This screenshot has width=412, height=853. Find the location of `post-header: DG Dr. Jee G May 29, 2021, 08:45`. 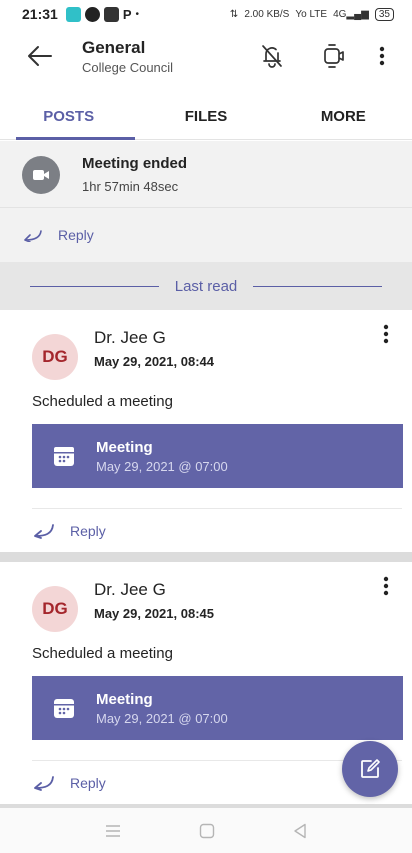

post-header: DG Dr. Jee G May 29, 2021, 08:45 is located at coordinates (206, 597).